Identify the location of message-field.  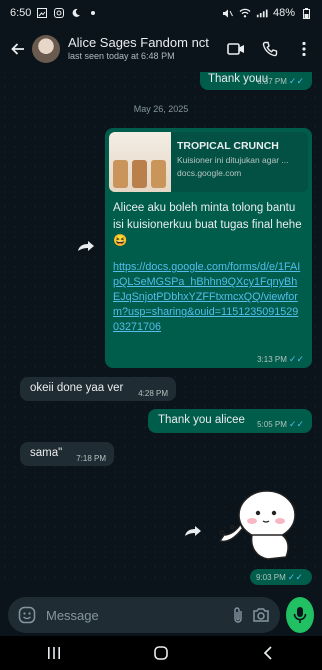
(144, 615).